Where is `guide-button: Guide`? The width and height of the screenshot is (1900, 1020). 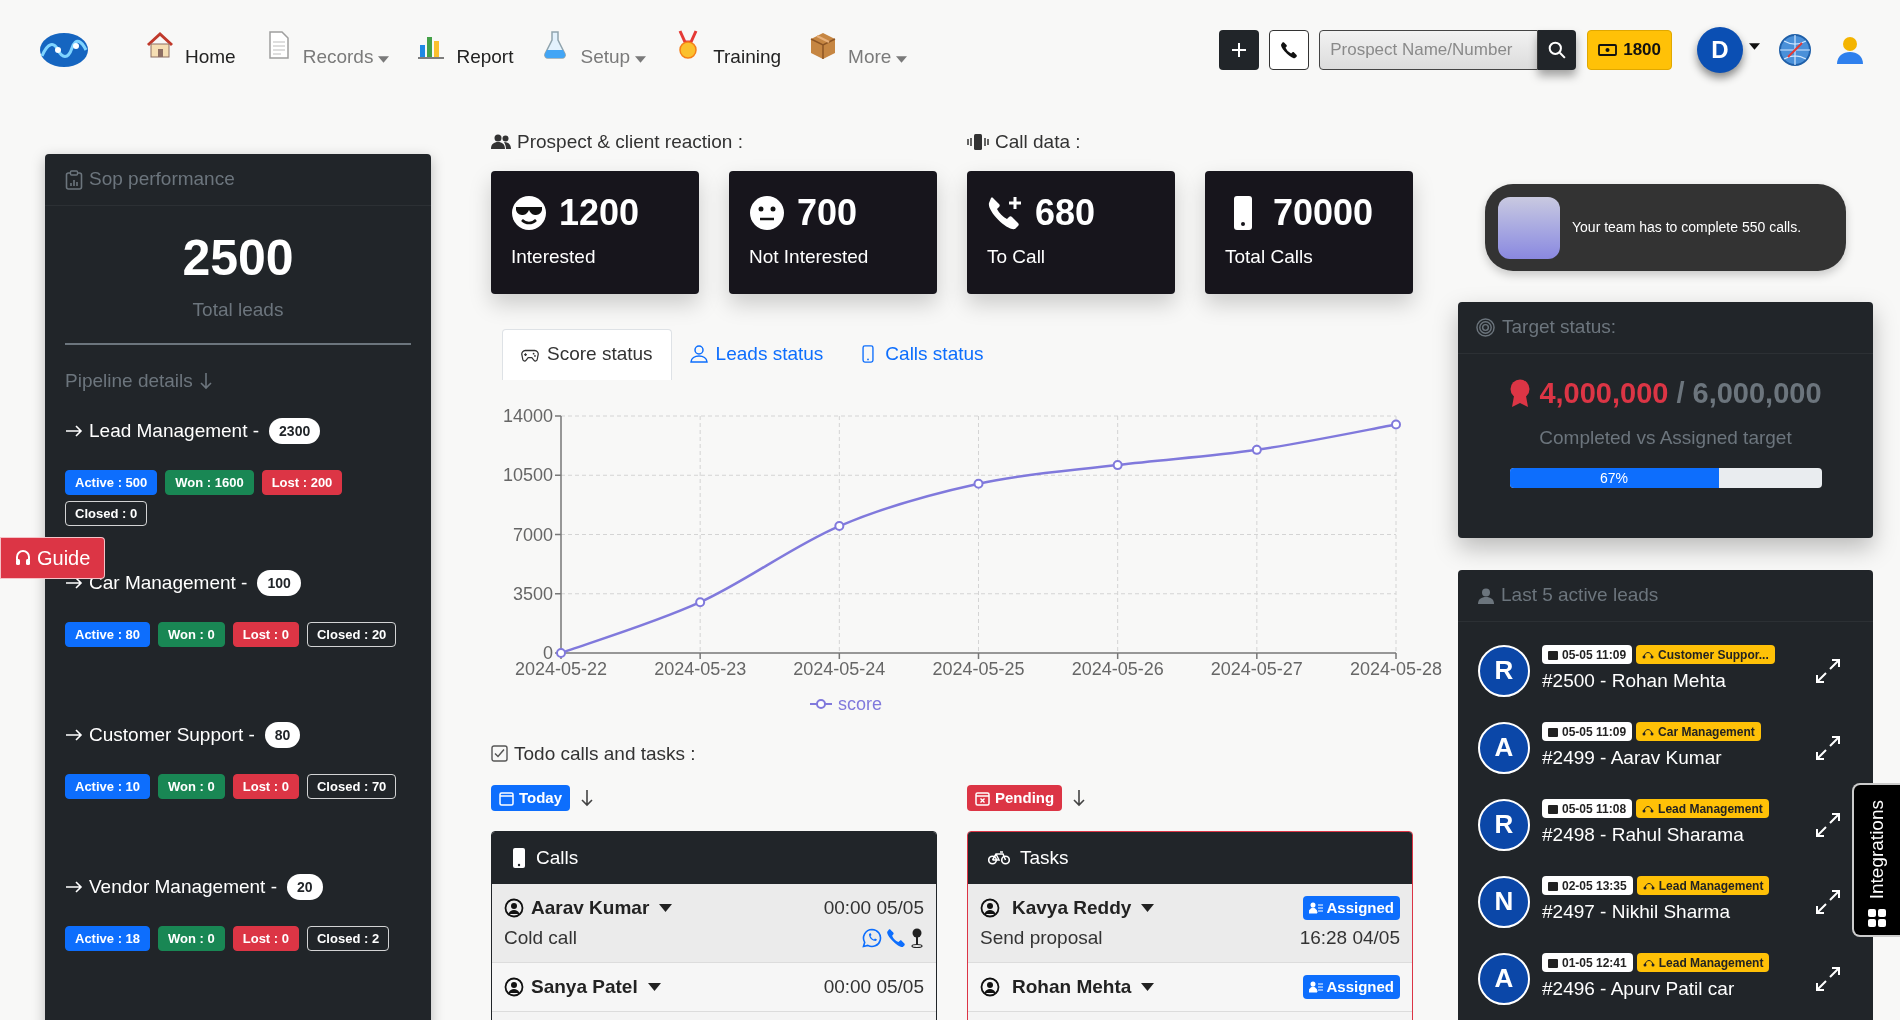 guide-button: Guide is located at coordinates (53, 558).